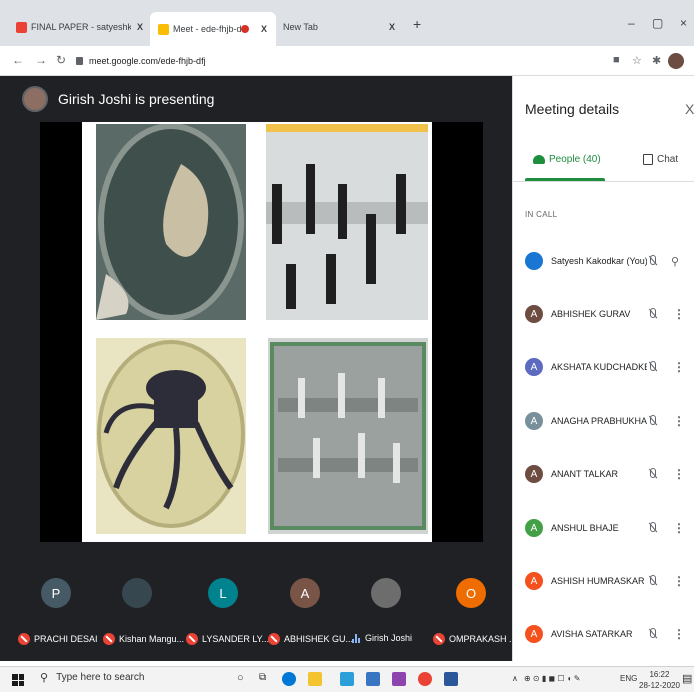 This screenshot has width=694, height=692. I want to click on task-view-icon: ⧉, so click(262, 677).